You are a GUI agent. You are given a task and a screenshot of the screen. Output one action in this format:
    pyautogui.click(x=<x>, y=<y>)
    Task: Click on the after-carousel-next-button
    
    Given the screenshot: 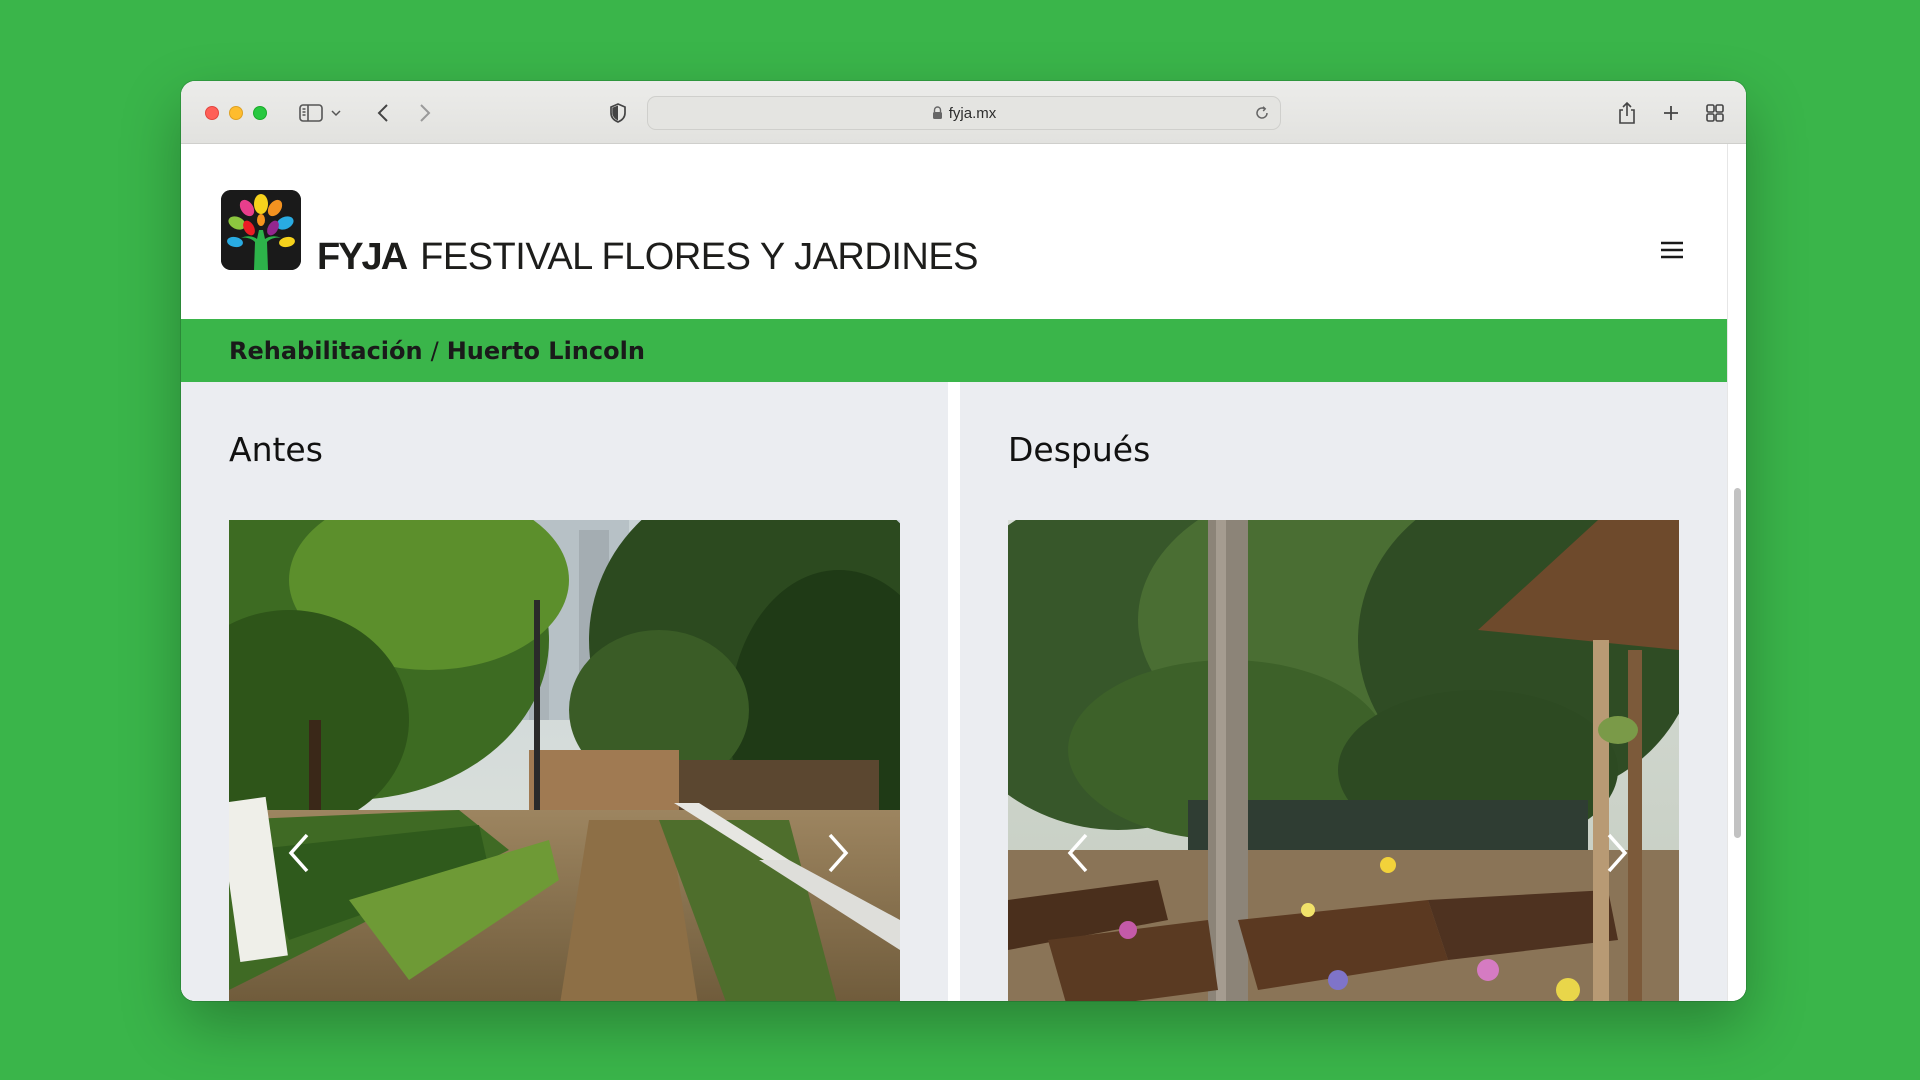 What is the action you would take?
    pyautogui.click(x=1617, y=853)
    